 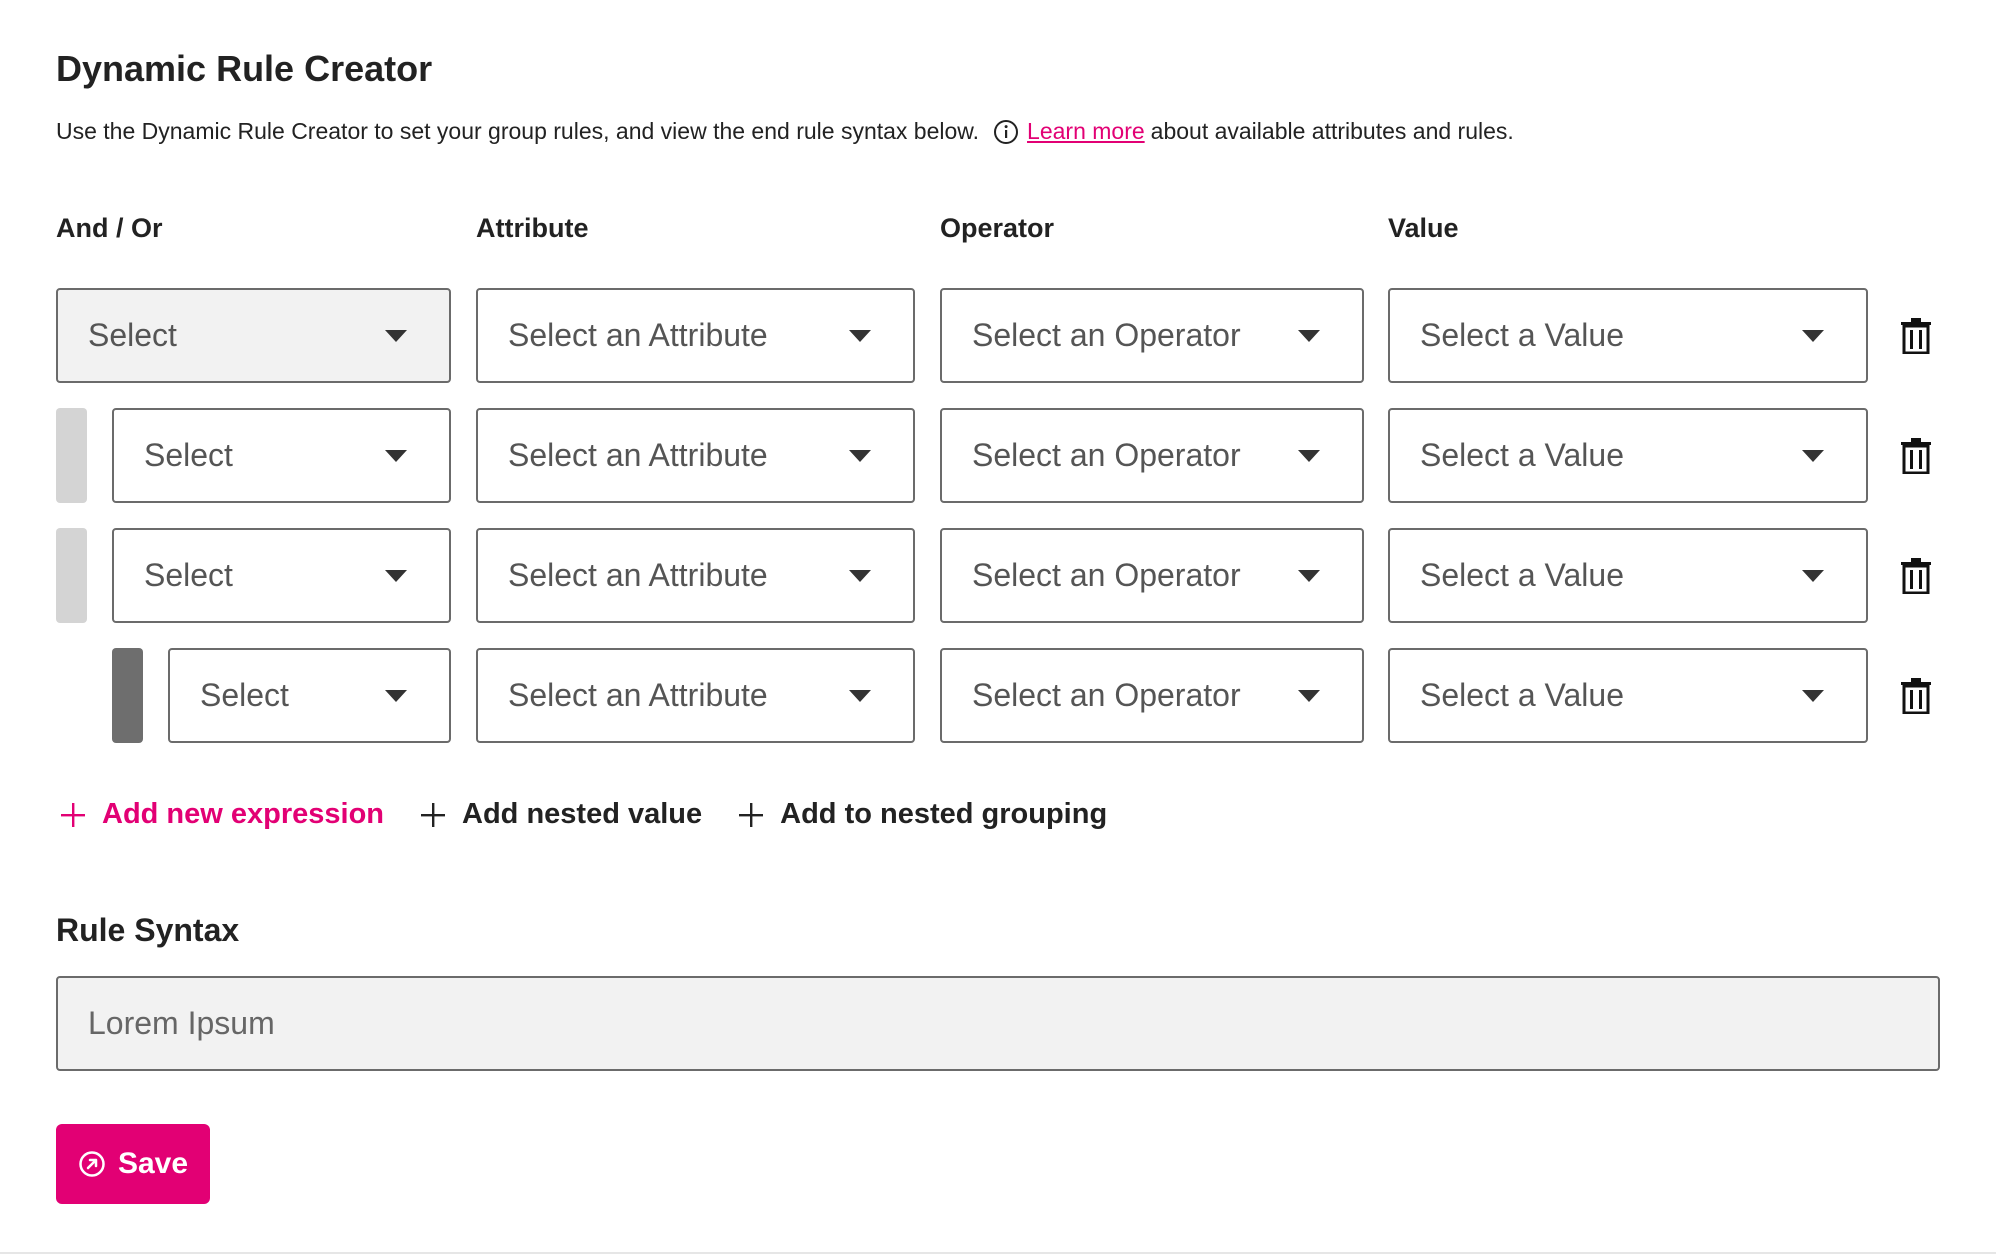 I want to click on save-button-label: Save, so click(x=153, y=1163).